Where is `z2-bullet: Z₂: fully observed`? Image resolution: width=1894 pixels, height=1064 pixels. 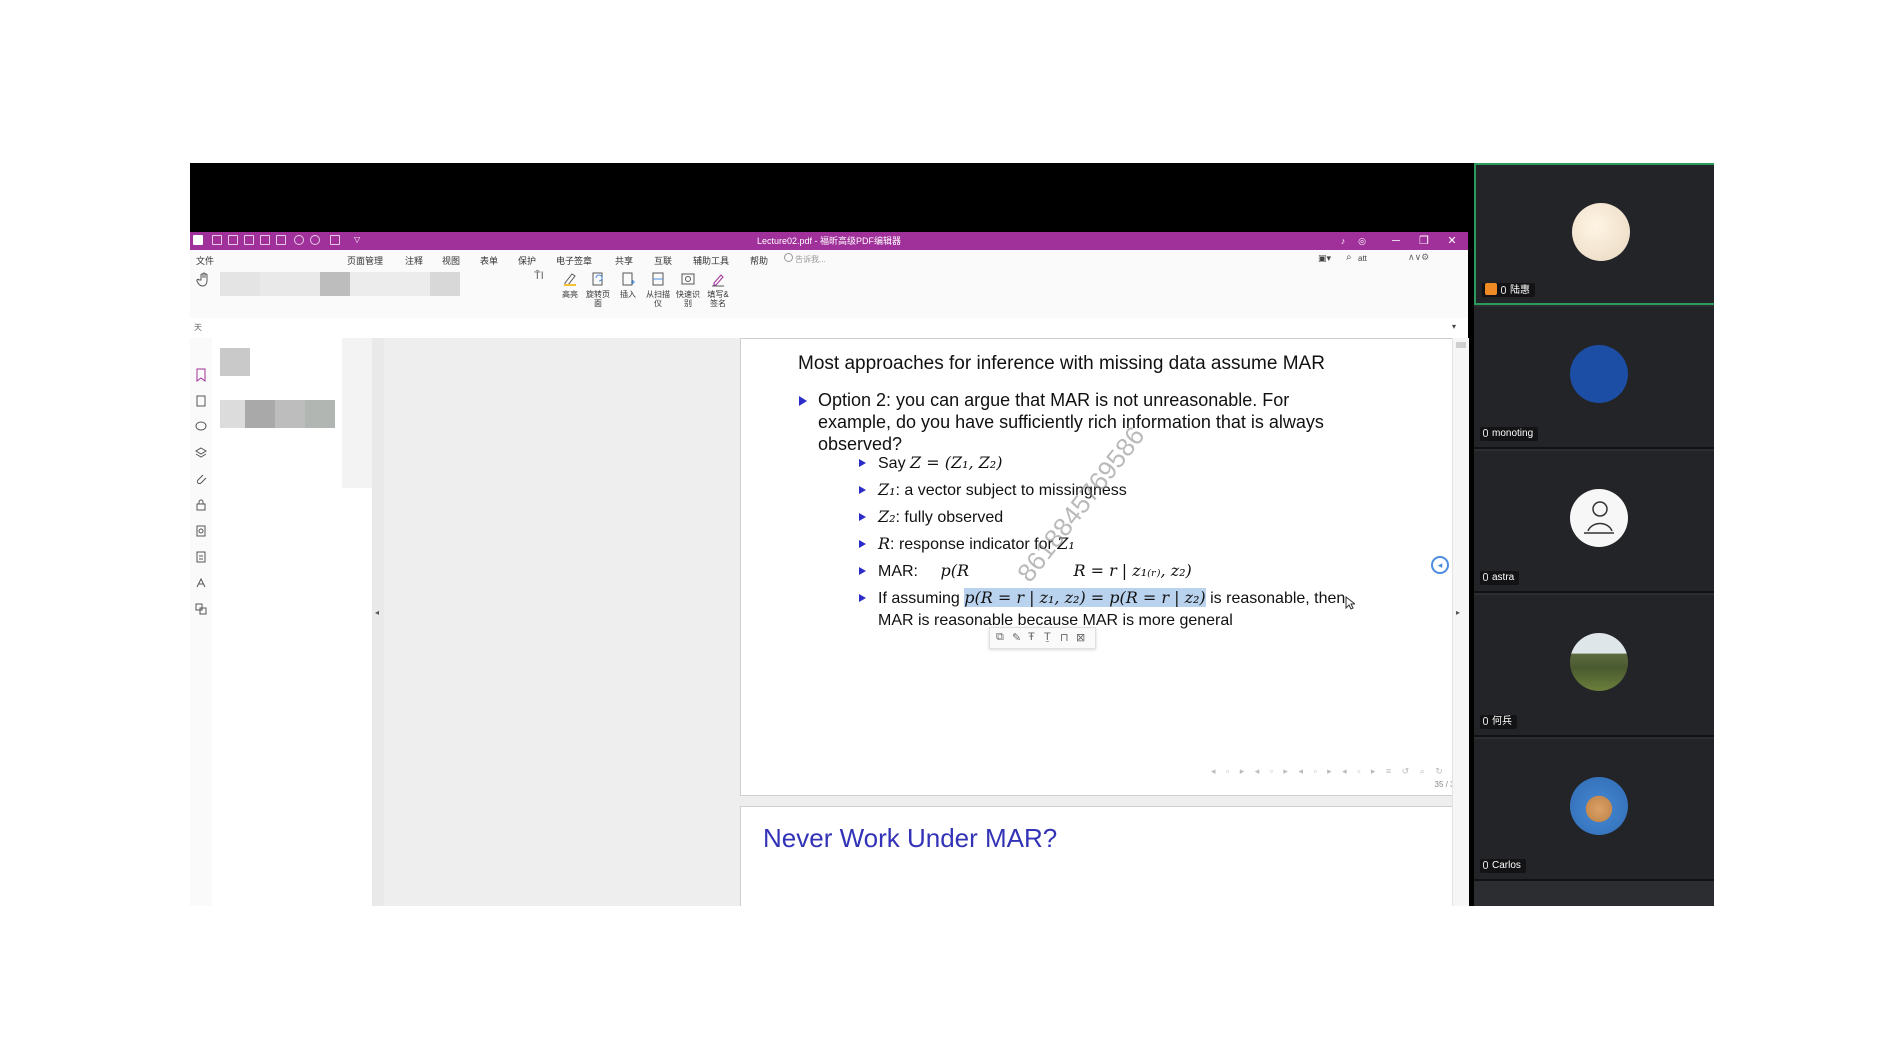
z2-bullet: Z₂: fully observed is located at coordinates (1138, 517).